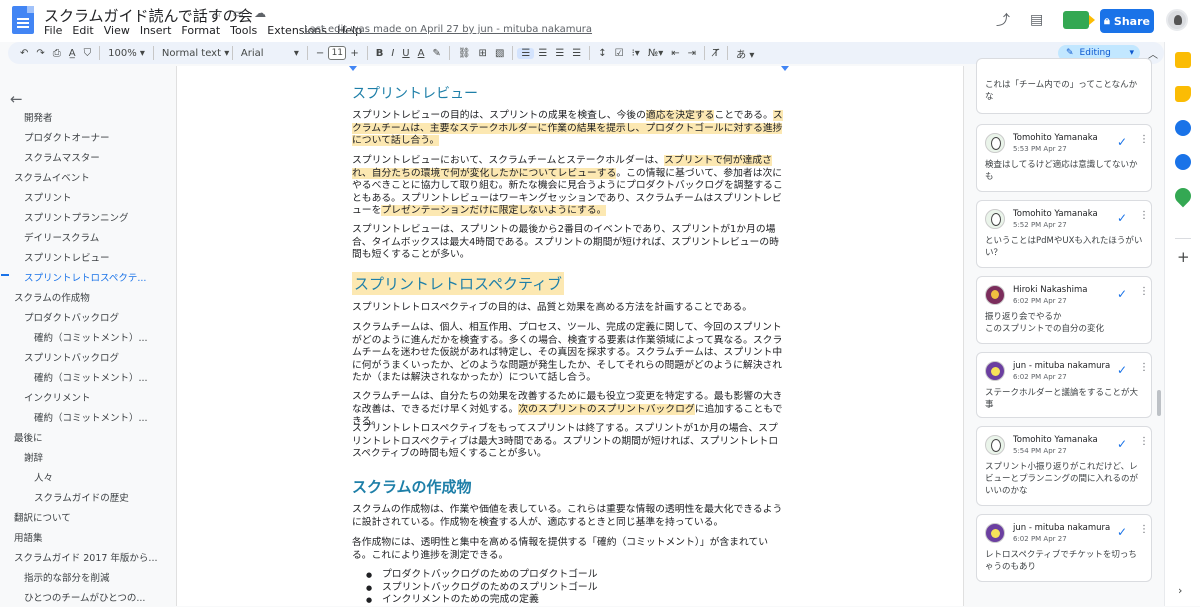 The width and height of the screenshot is (1200, 607). I want to click on style-select: Normal text ▾, so click(193, 53).